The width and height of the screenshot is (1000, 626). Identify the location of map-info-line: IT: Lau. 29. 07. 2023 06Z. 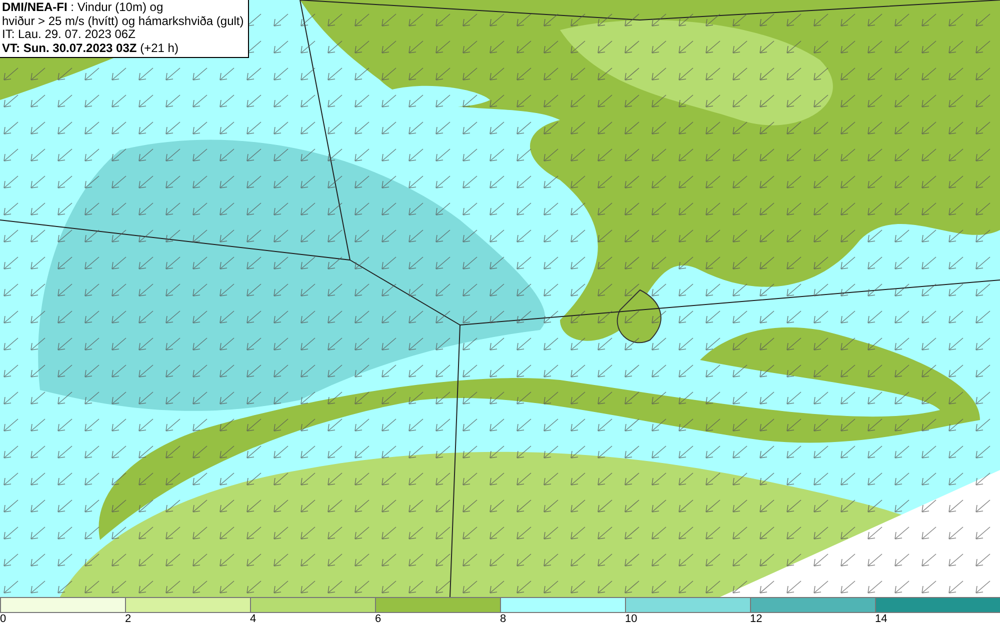
(69, 35).